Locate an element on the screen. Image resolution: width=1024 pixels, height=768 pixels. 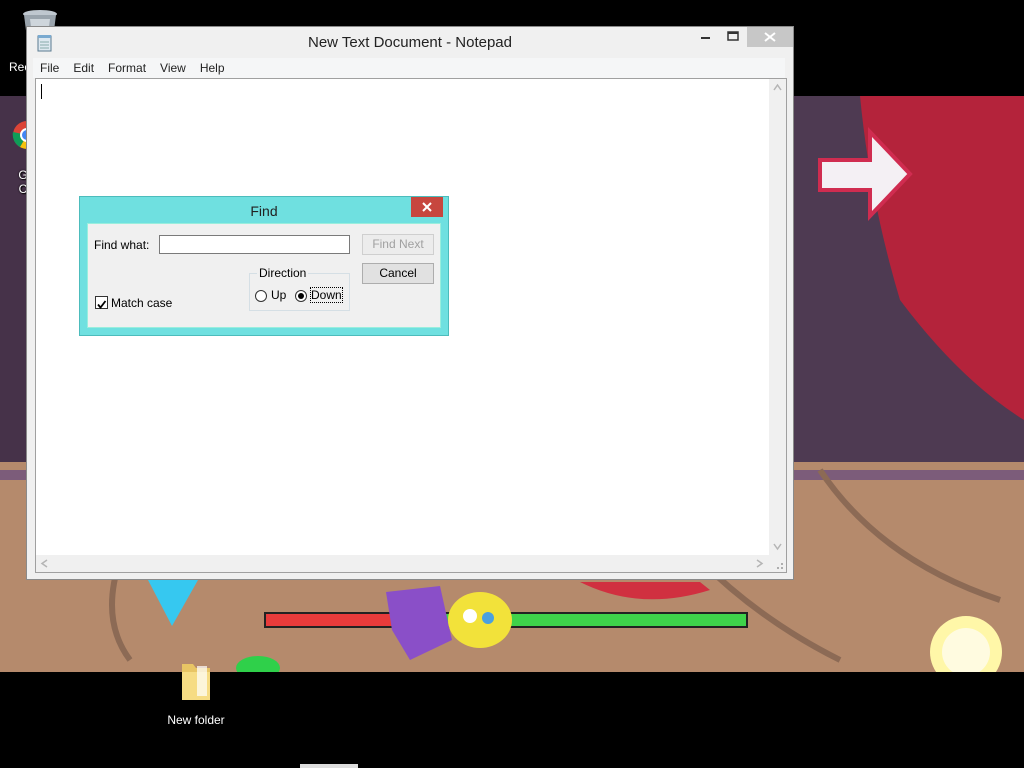
direction-down-label: Down is located at coordinates (326, 295).